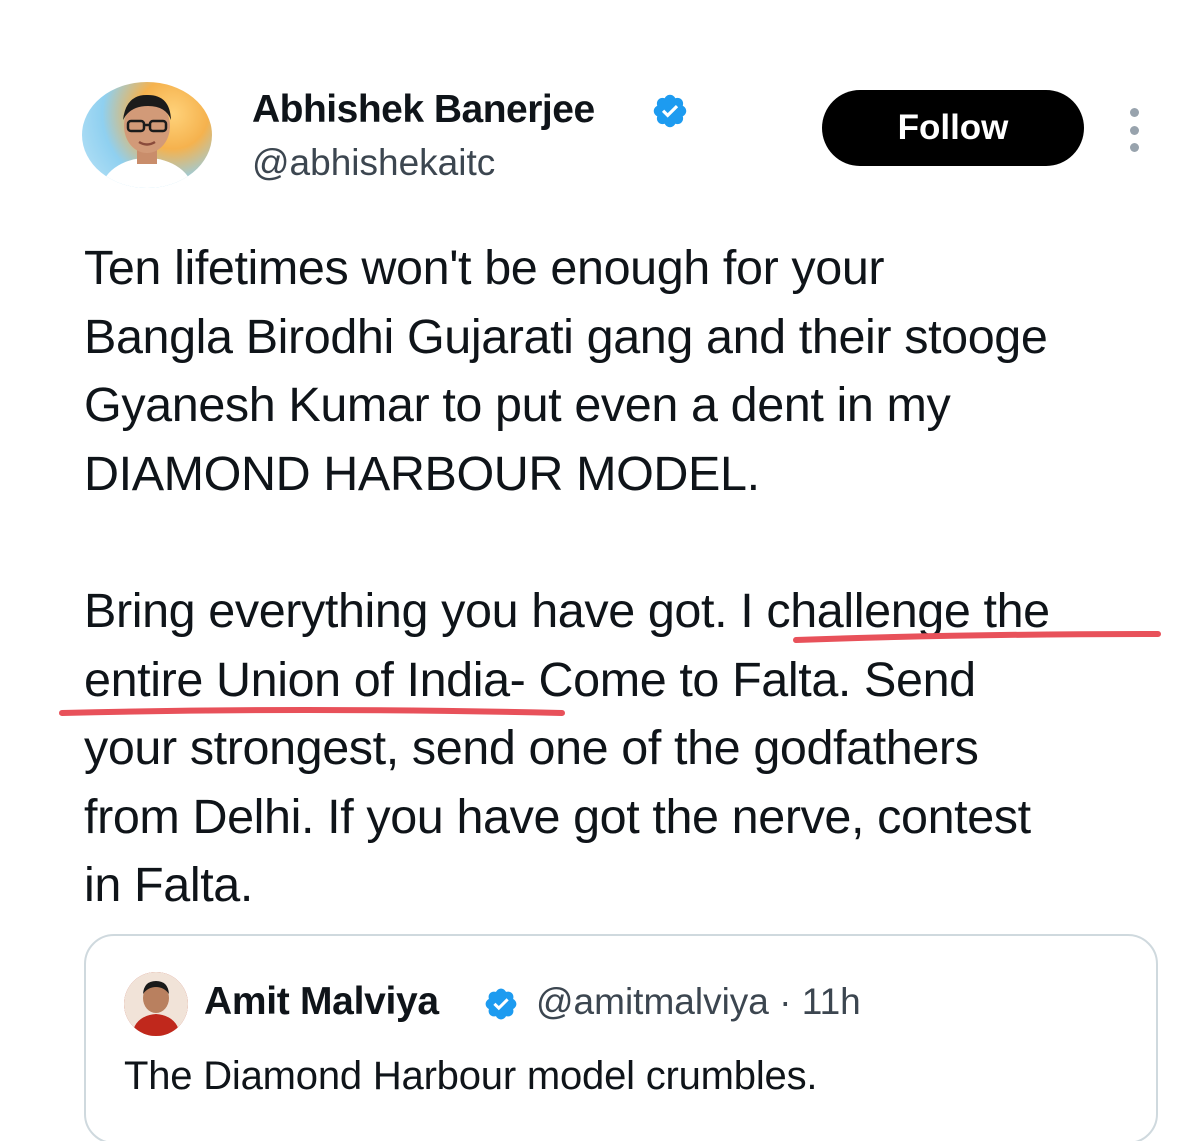 This screenshot has width=1200, height=1141. I want to click on quoted-author-avatar, so click(156, 1004).